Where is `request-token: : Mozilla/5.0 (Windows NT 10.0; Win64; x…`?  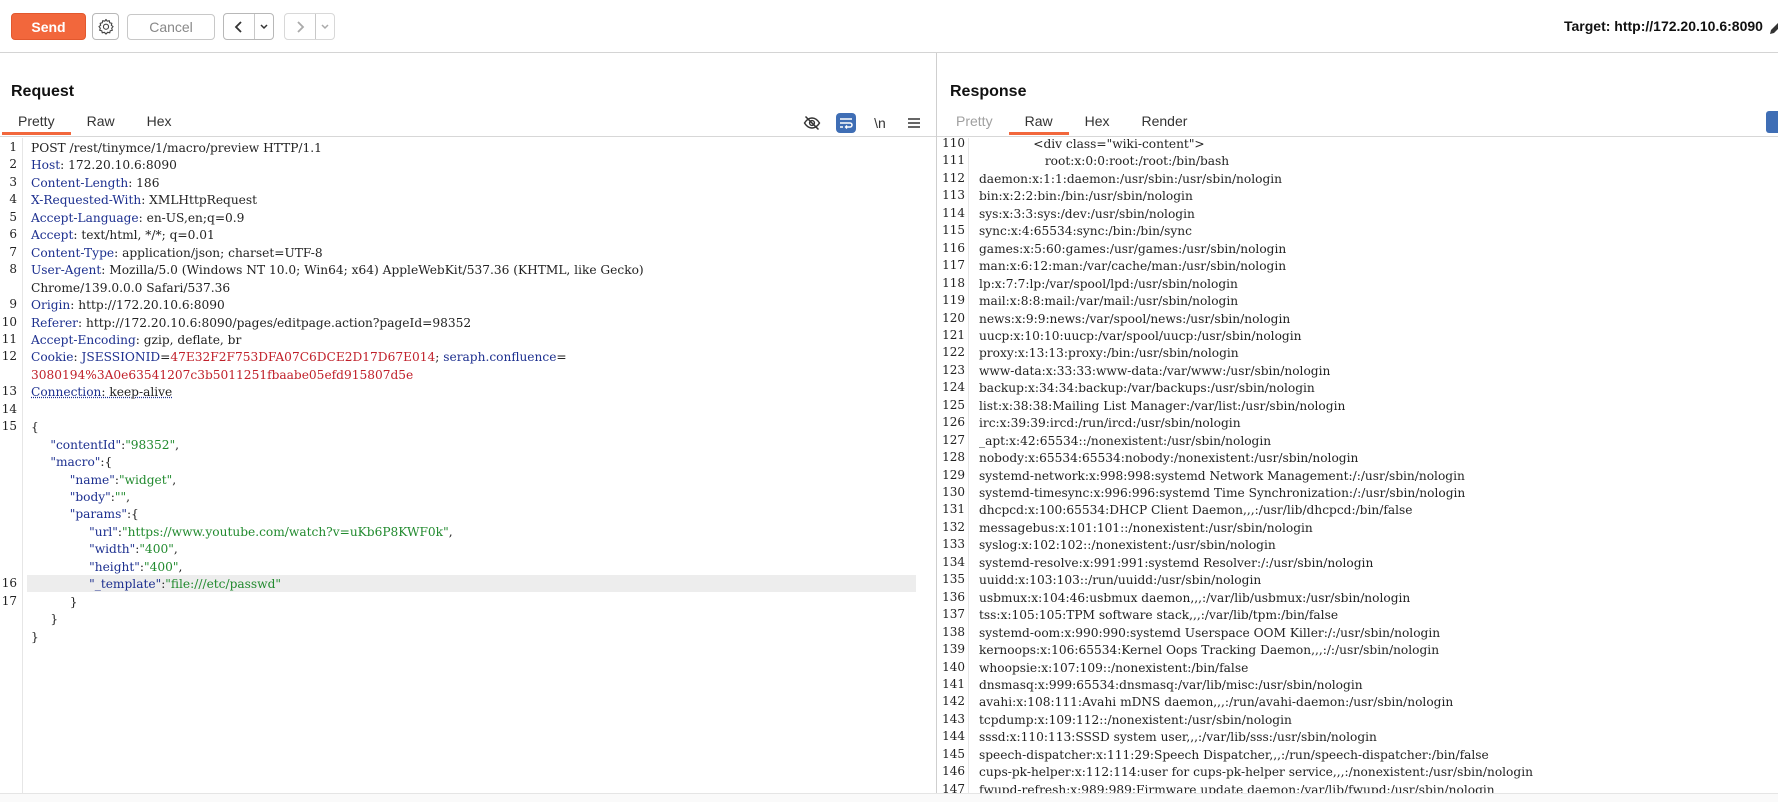
request-token: : Mozilla/5.0 (Windows NT 10.0; Win64; x… is located at coordinates (372, 270).